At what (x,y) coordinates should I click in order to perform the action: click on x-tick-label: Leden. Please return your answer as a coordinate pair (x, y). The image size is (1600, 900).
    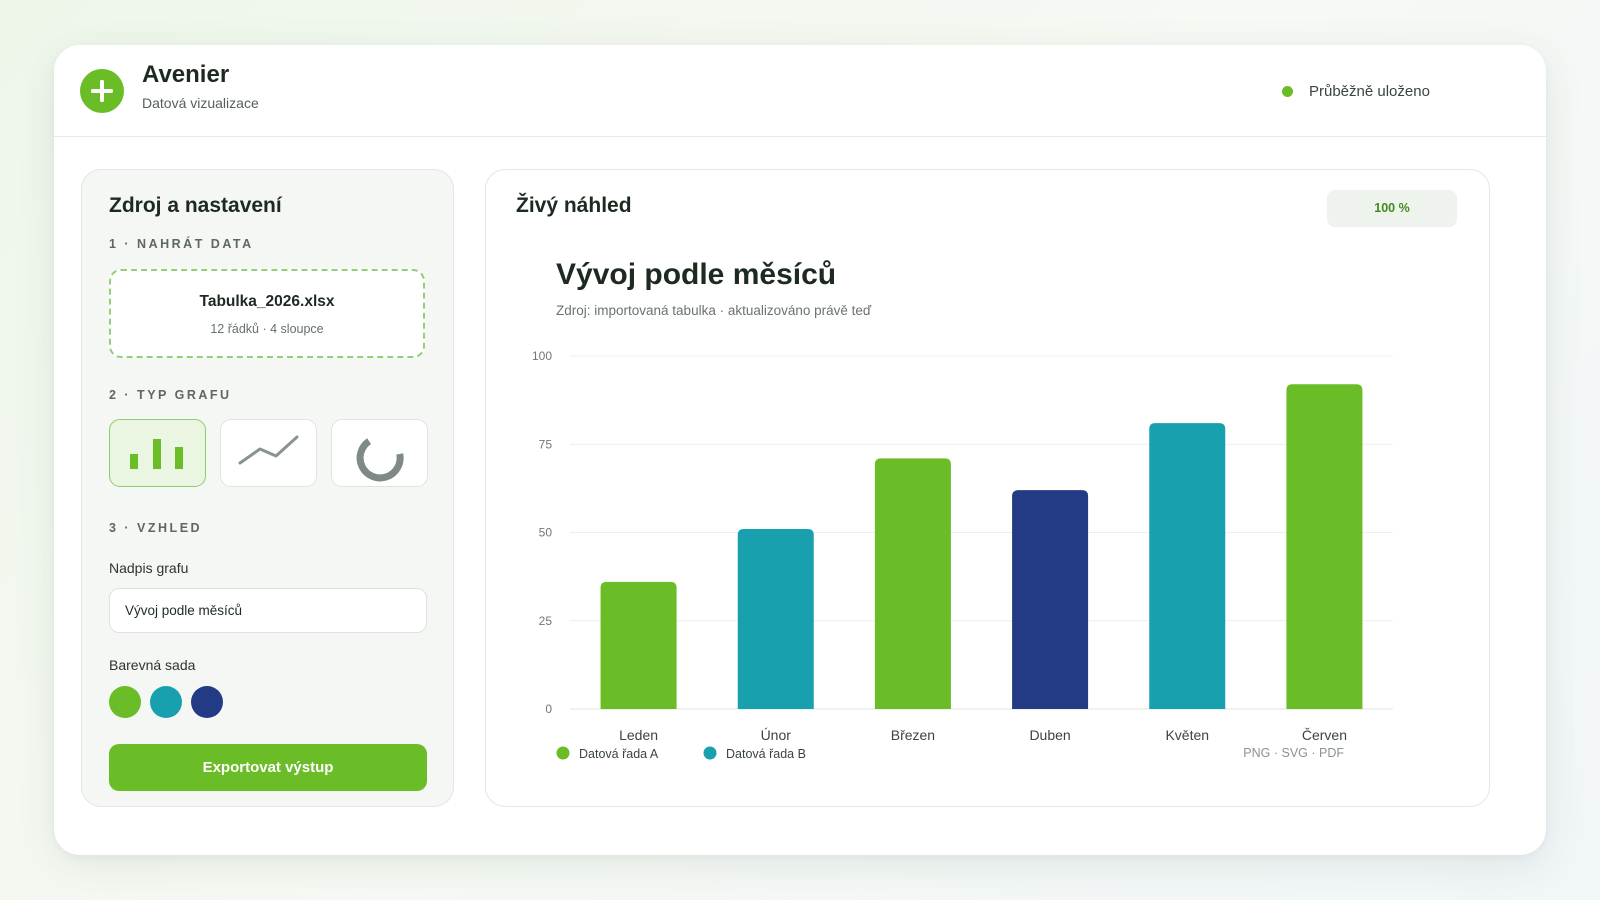
    Looking at the image, I should click on (638, 735).